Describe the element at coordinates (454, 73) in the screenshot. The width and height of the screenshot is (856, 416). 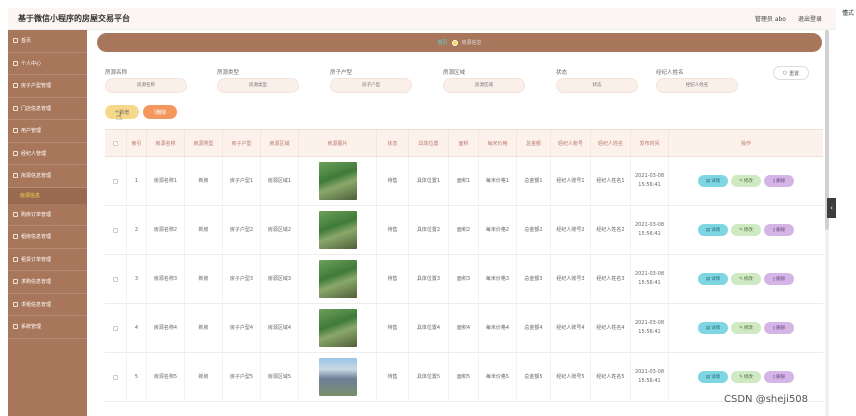
I see `filter-label: 房源区域` at that location.